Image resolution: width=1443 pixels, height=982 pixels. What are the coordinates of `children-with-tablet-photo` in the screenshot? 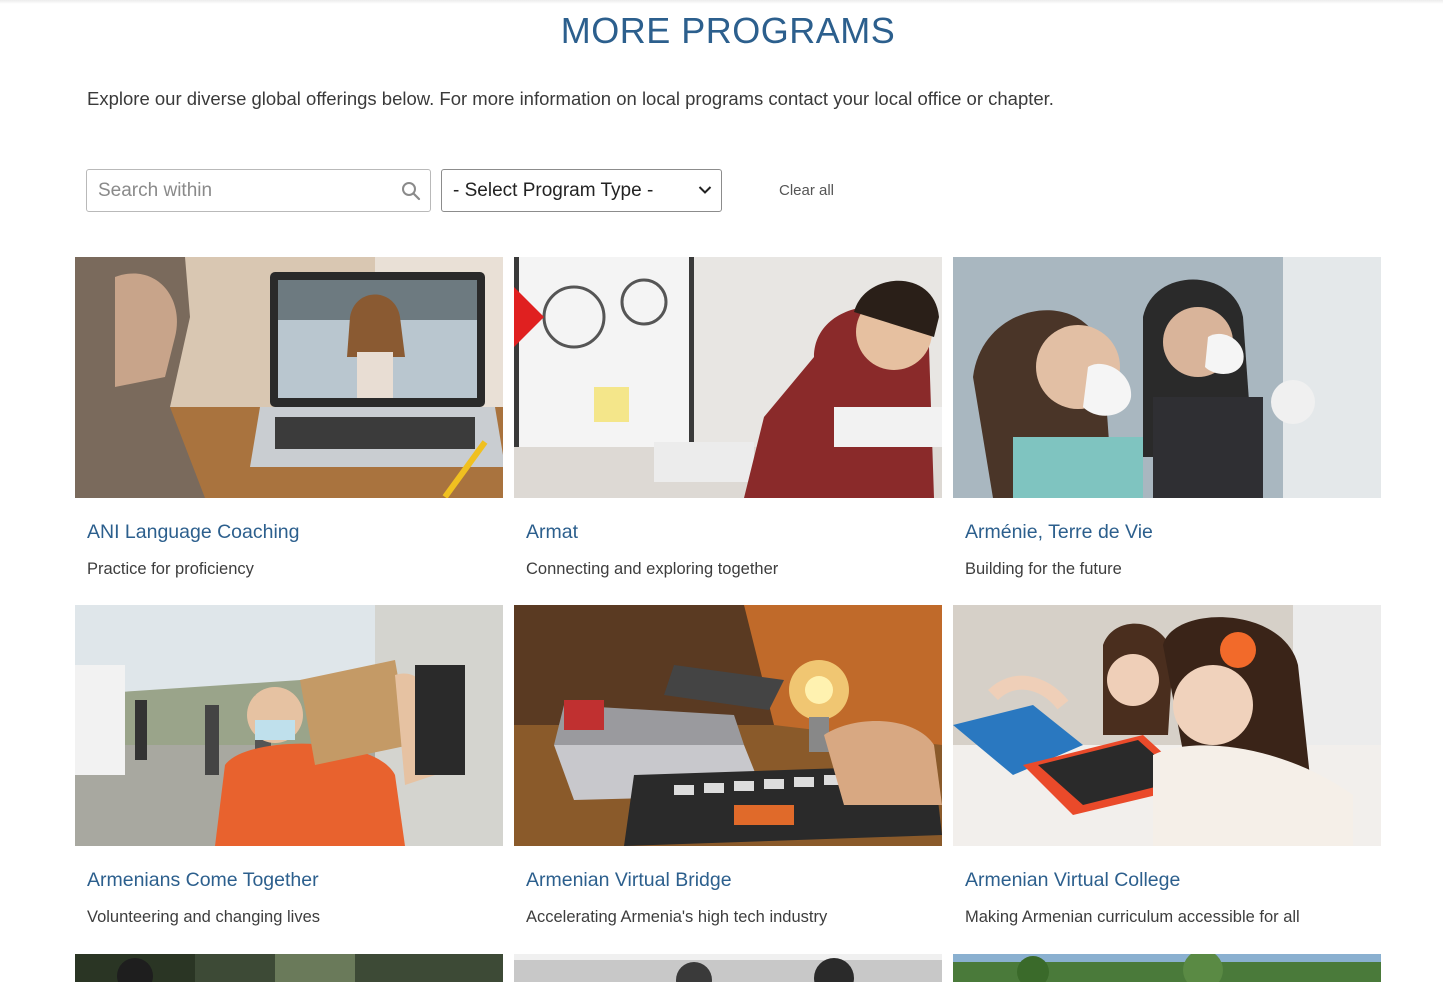 It's located at (1167, 725).